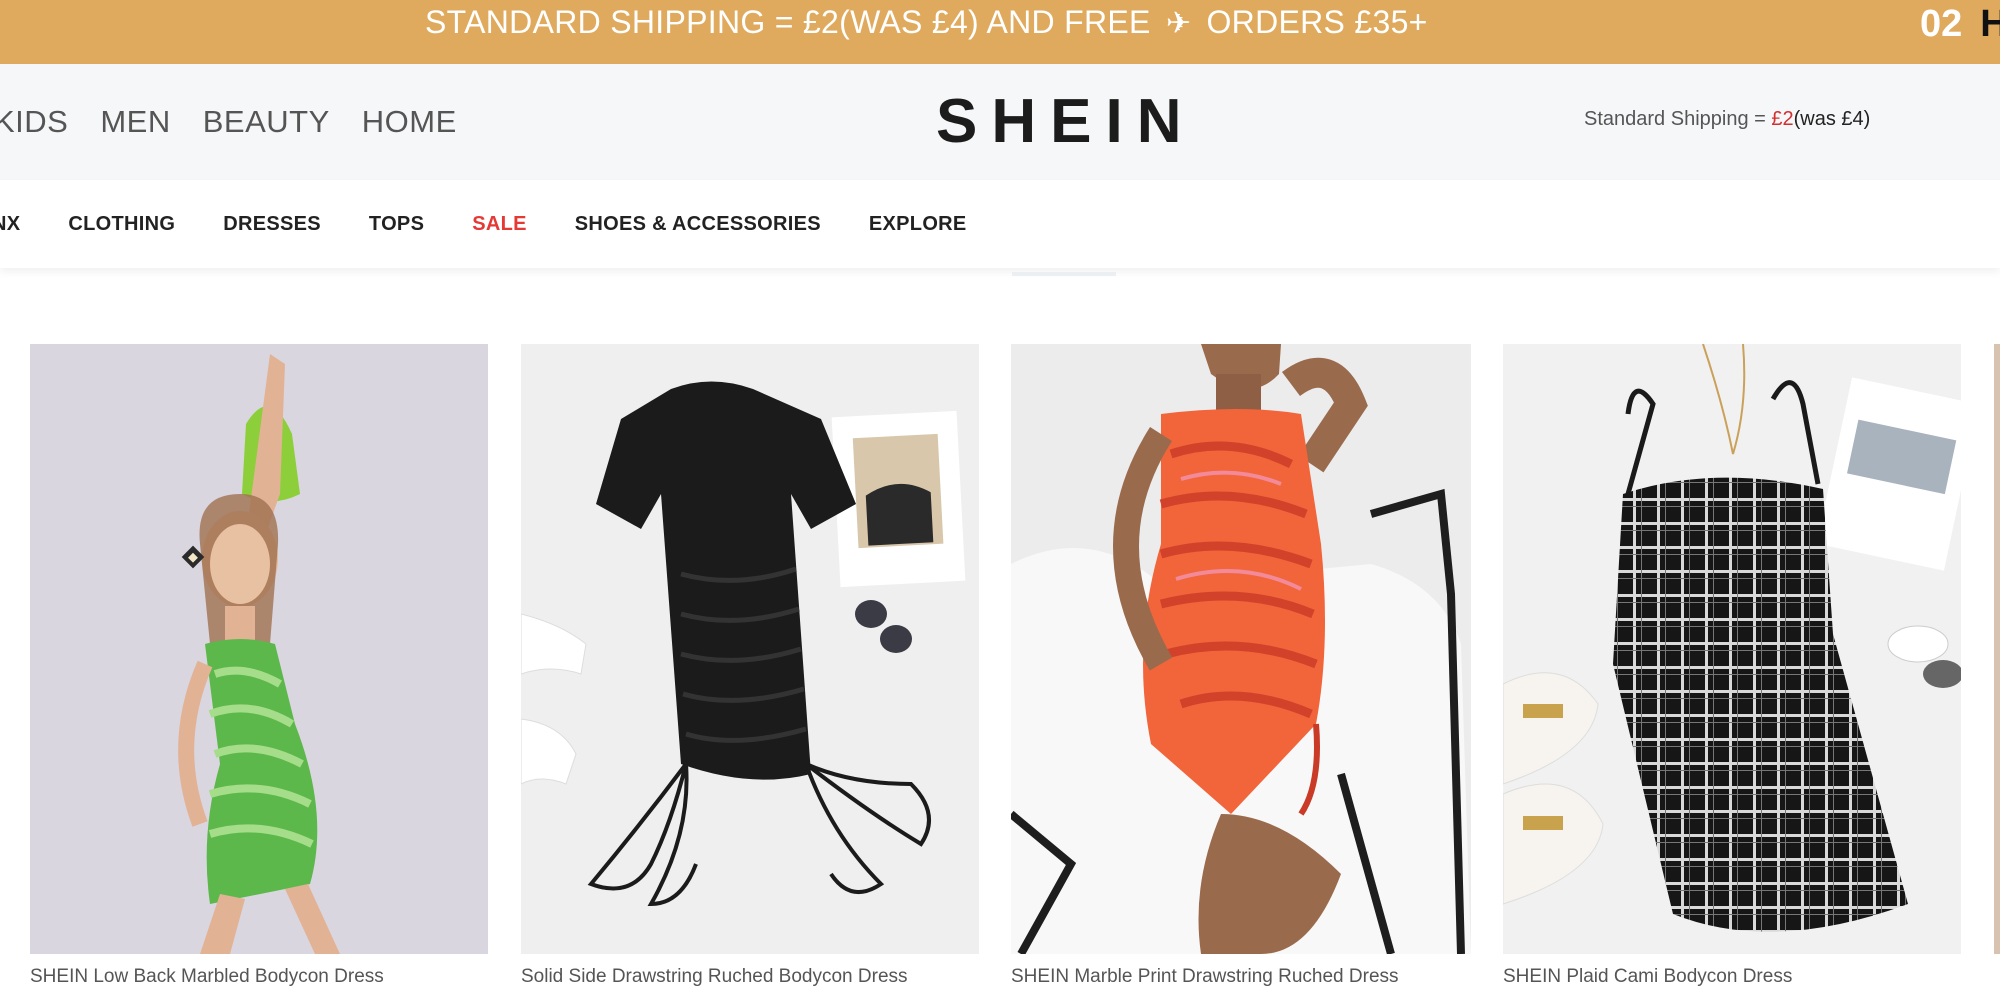  I want to click on product-title: SHEIN Plaid Cami Bodycon Dress, so click(1647, 977).